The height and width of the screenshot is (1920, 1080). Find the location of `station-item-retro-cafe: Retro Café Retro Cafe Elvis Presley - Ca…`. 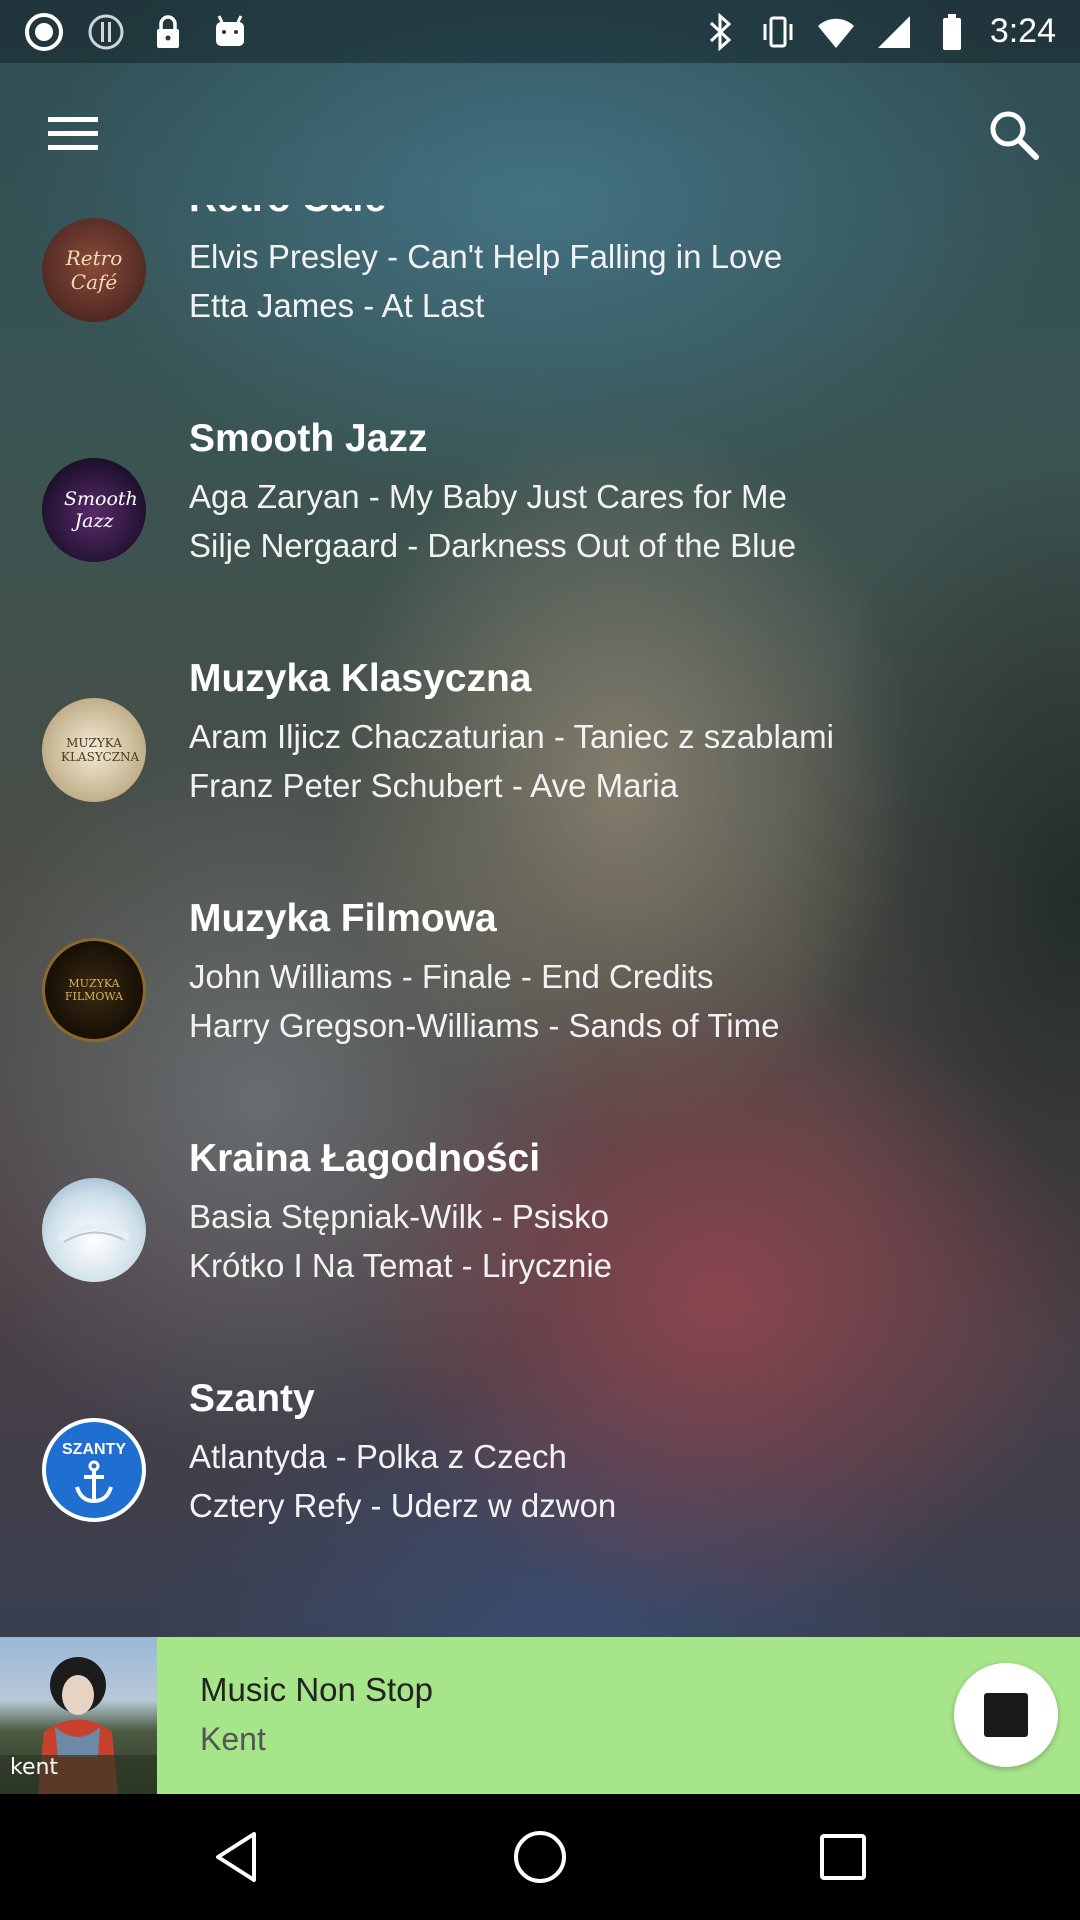

station-item-retro-cafe: Retro Café Retro Cafe Elvis Presley - Ca… is located at coordinates (540, 300).